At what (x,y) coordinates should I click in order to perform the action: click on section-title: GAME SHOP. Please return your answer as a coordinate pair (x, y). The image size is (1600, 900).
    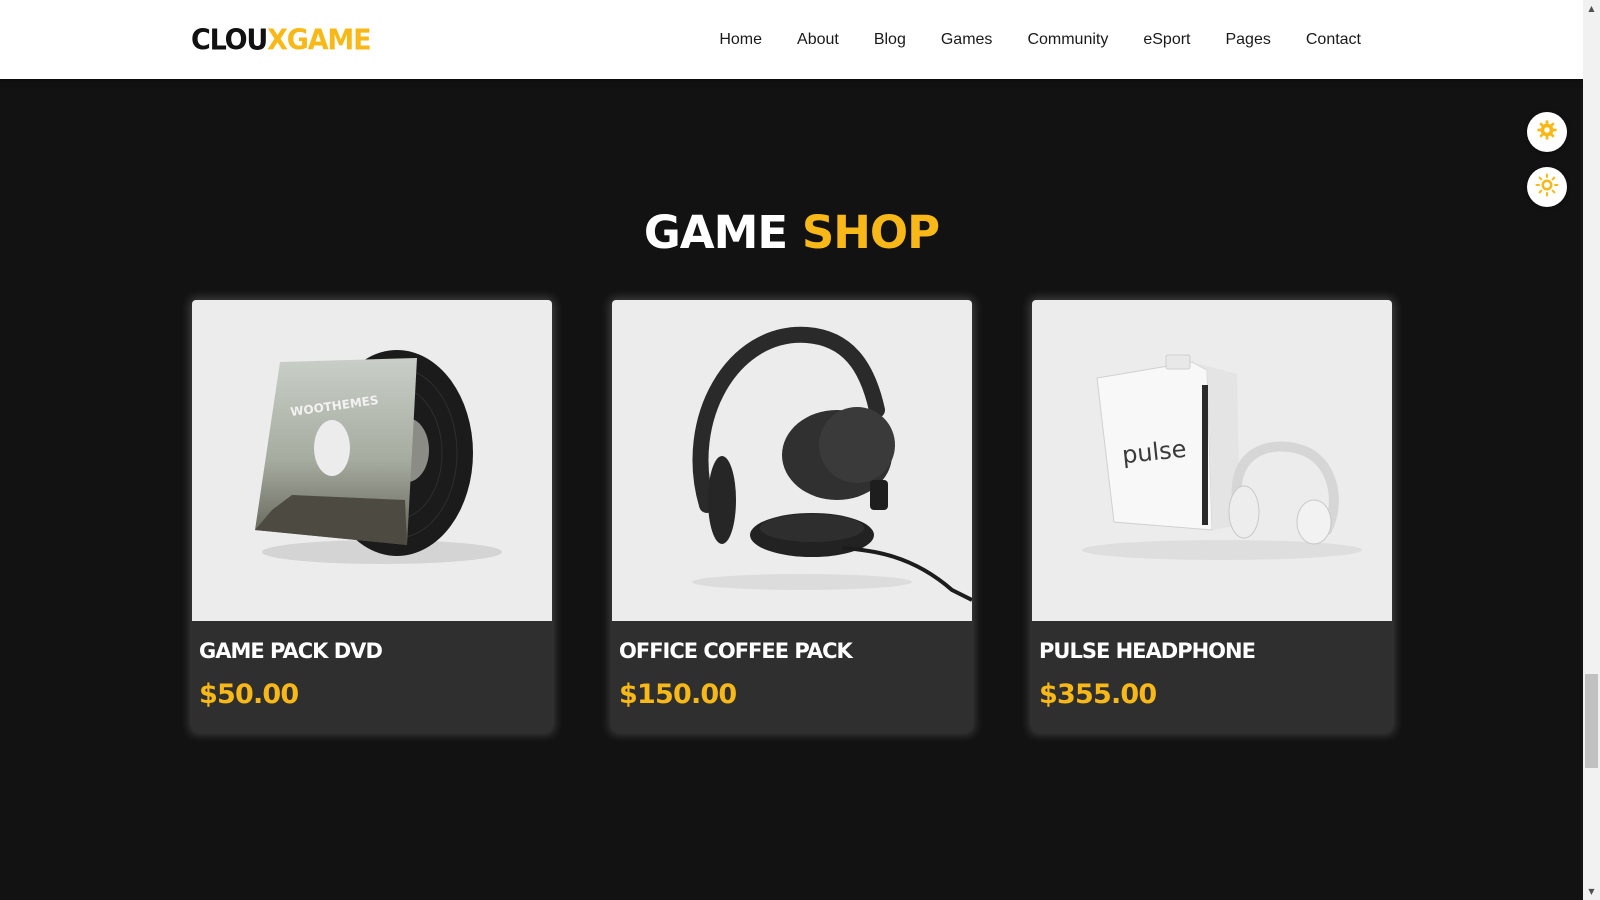
    Looking at the image, I should click on (791, 233).